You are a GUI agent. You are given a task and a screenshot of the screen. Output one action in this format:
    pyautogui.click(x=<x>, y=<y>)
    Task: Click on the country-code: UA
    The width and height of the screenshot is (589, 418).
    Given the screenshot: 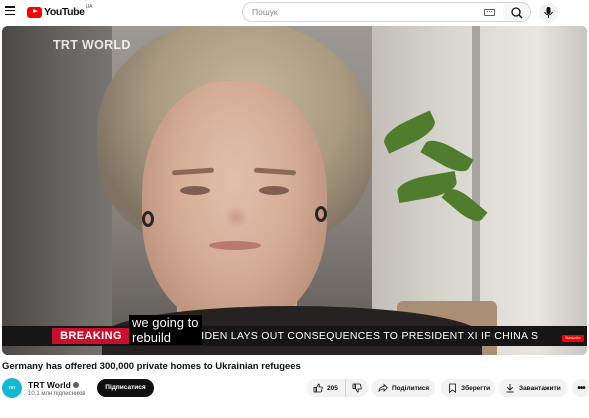 What is the action you would take?
    pyautogui.click(x=89, y=7)
    